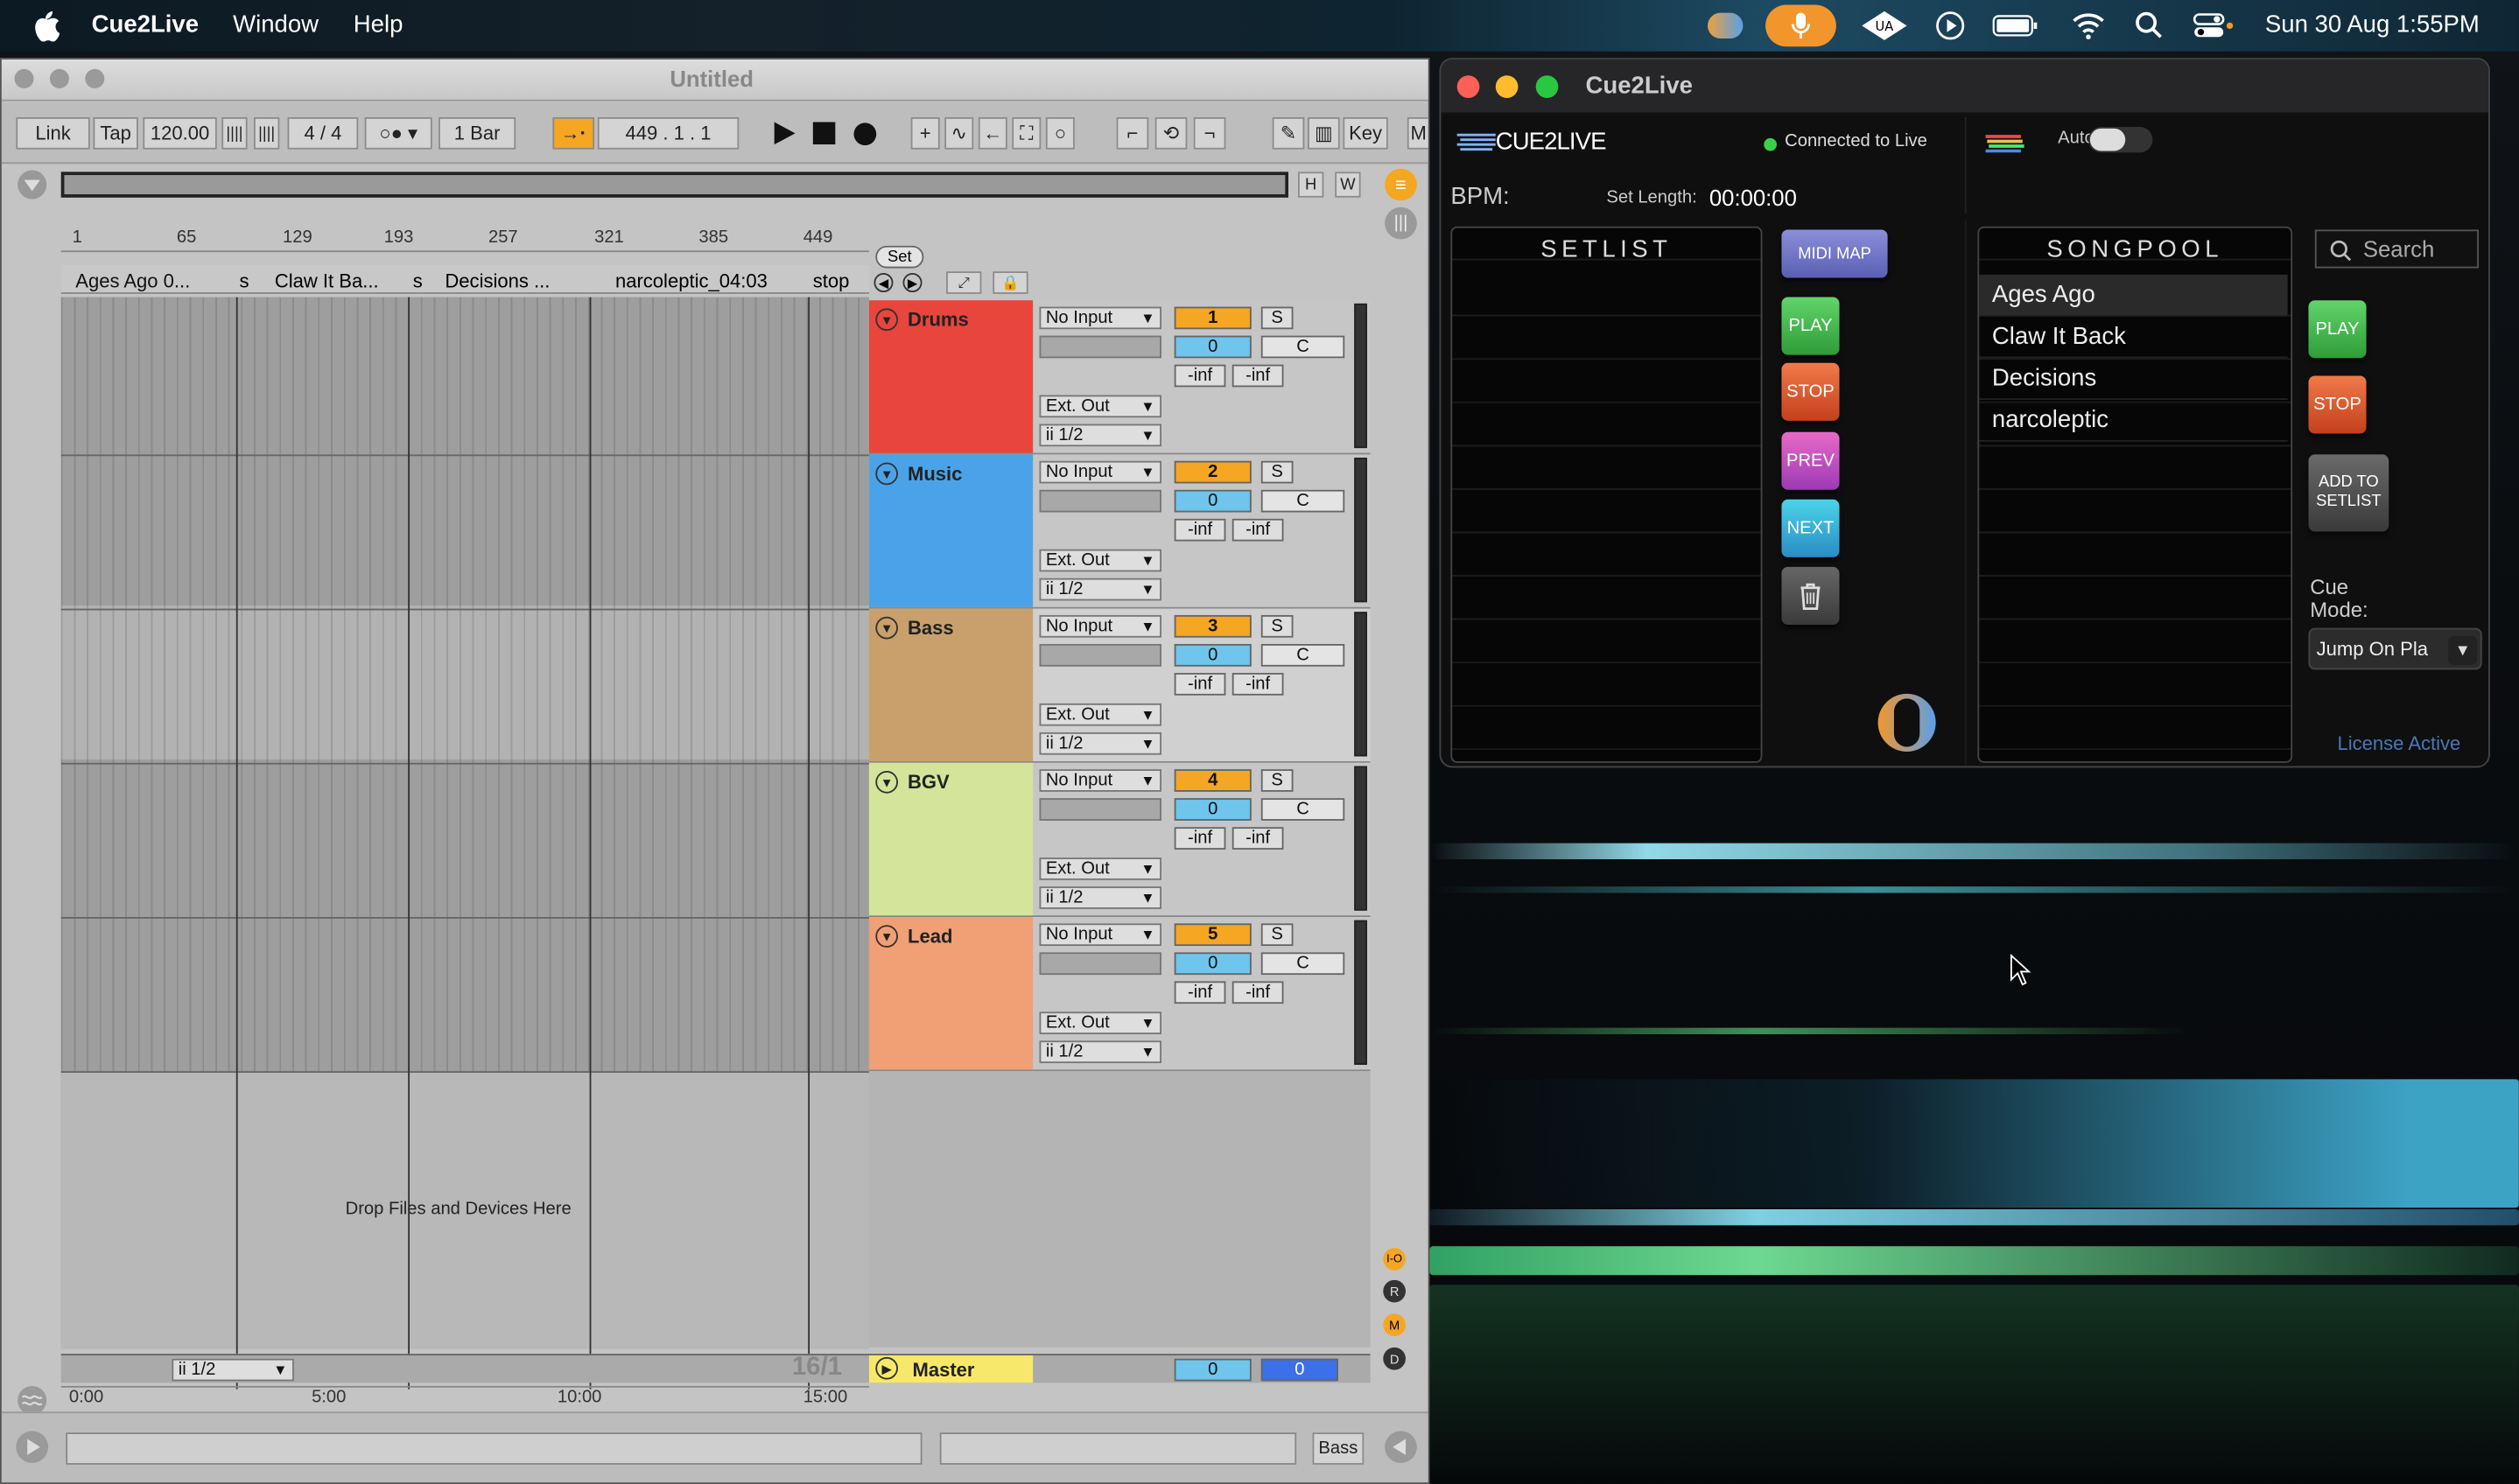 The image size is (2519, 1484). Describe the element at coordinates (2348, 493) in the screenshot. I see `add-to-setlist-button: ADD TO SETLIST` at that location.